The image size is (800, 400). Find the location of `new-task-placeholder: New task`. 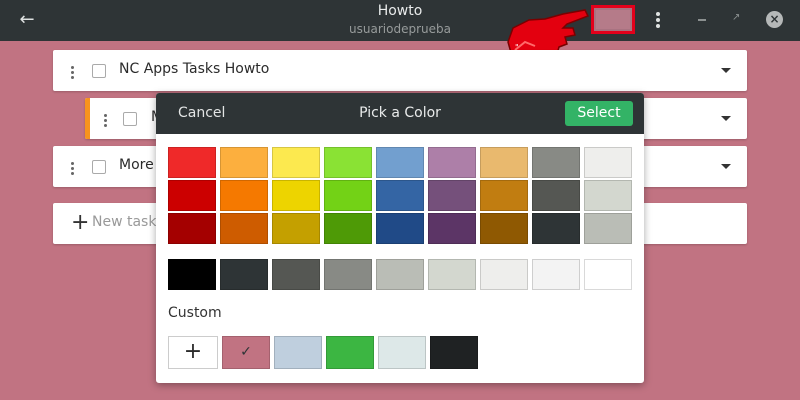

new-task-placeholder: New task is located at coordinates (124, 222).